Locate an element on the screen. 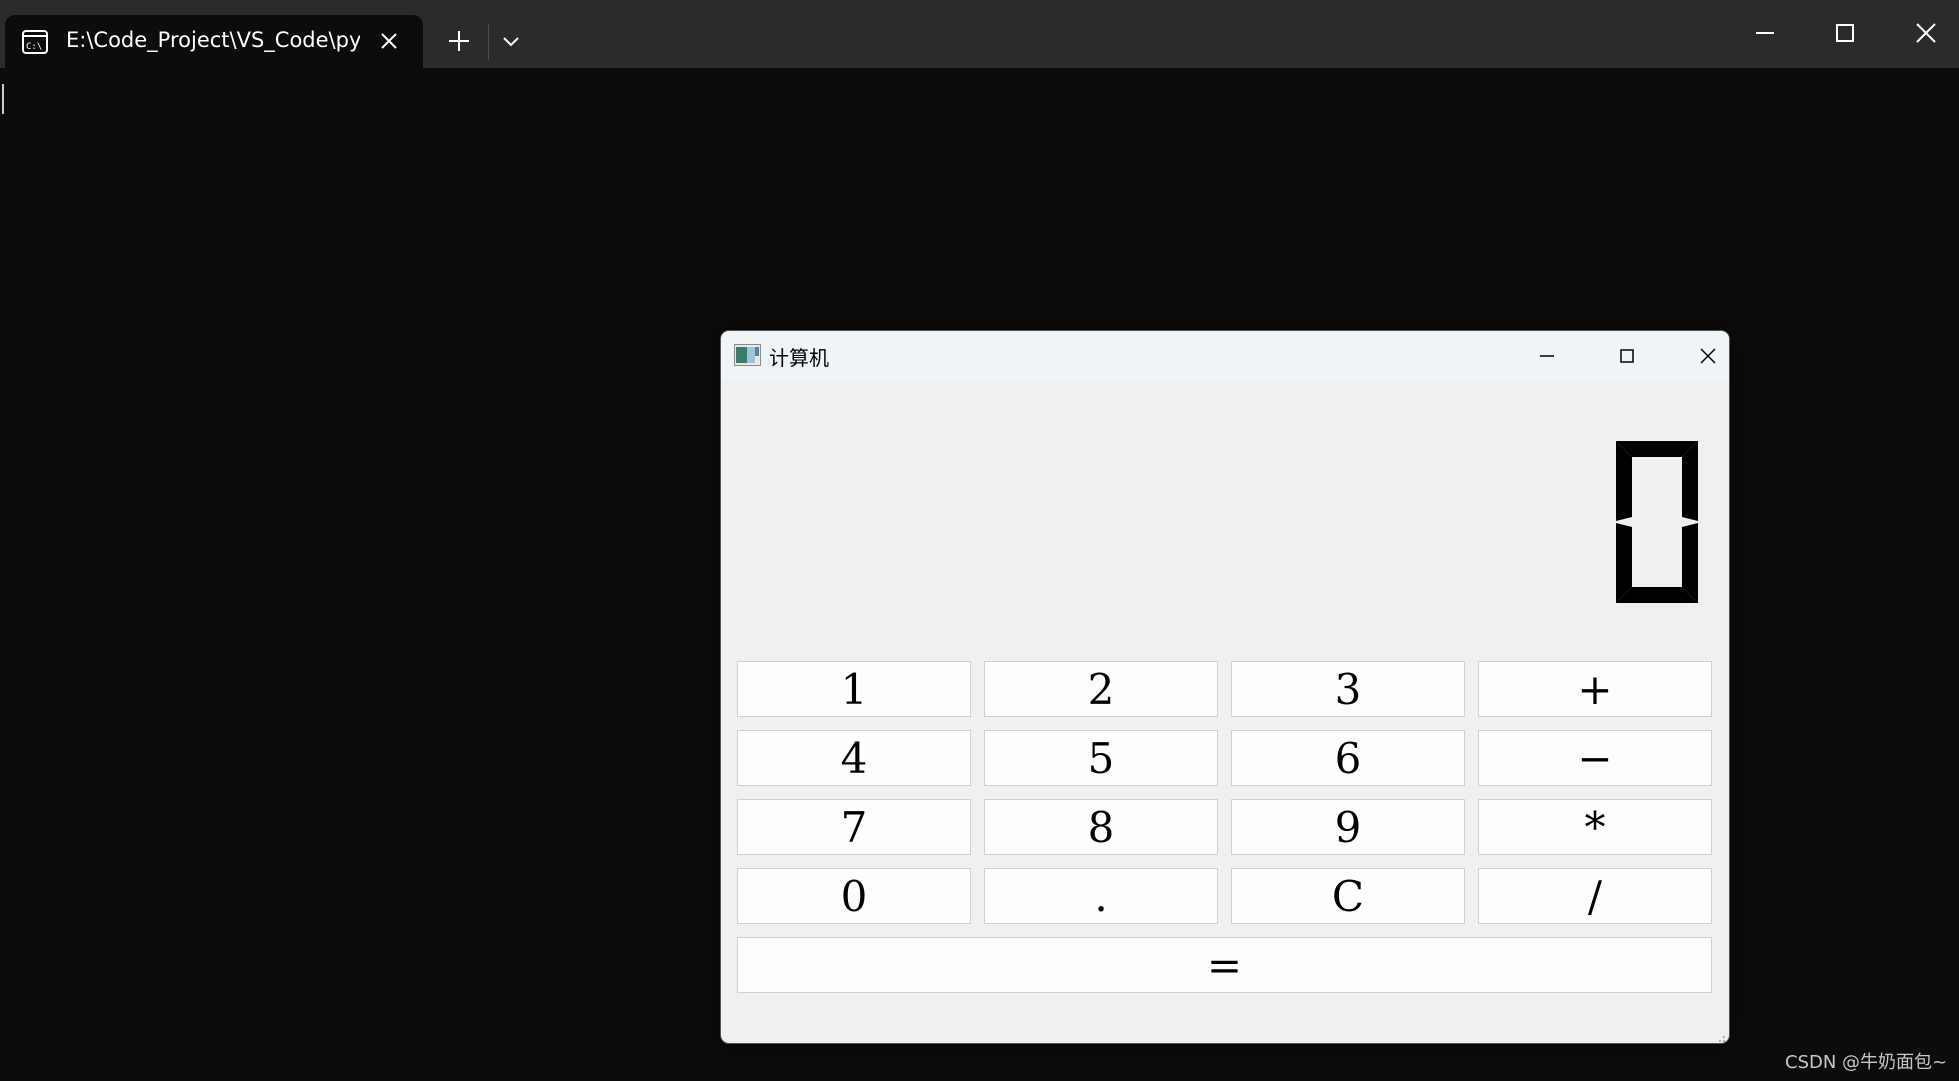 This screenshot has height=1081, width=1959. calculator-titlebar: 计算机 is located at coordinates (1225, 356).